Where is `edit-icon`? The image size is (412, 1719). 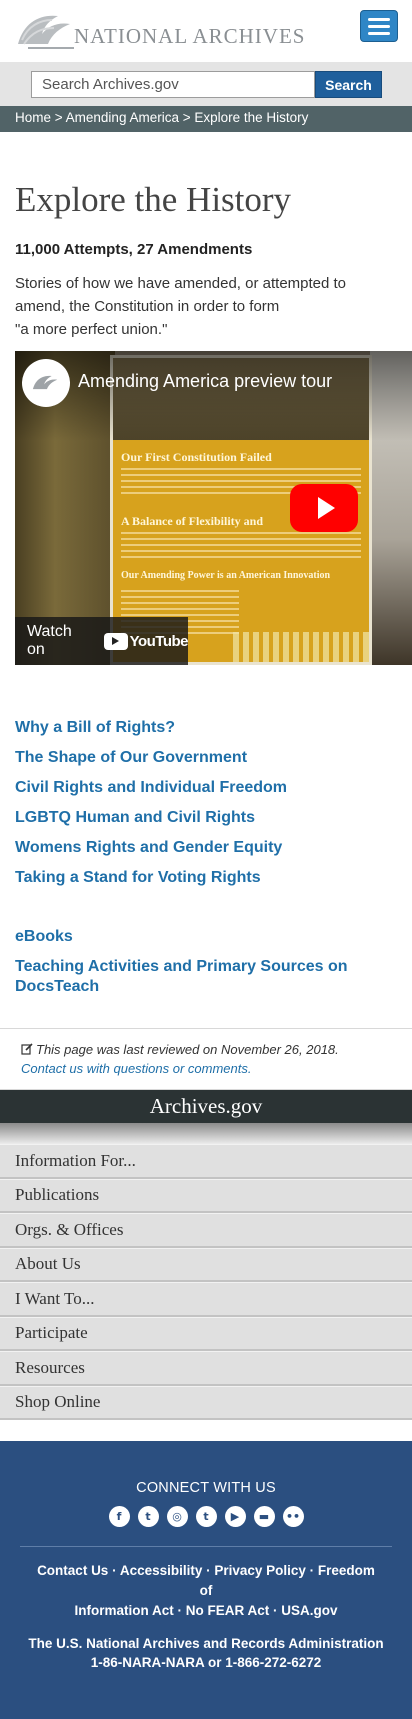 edit-icon is located at coordinates (27, 1049).